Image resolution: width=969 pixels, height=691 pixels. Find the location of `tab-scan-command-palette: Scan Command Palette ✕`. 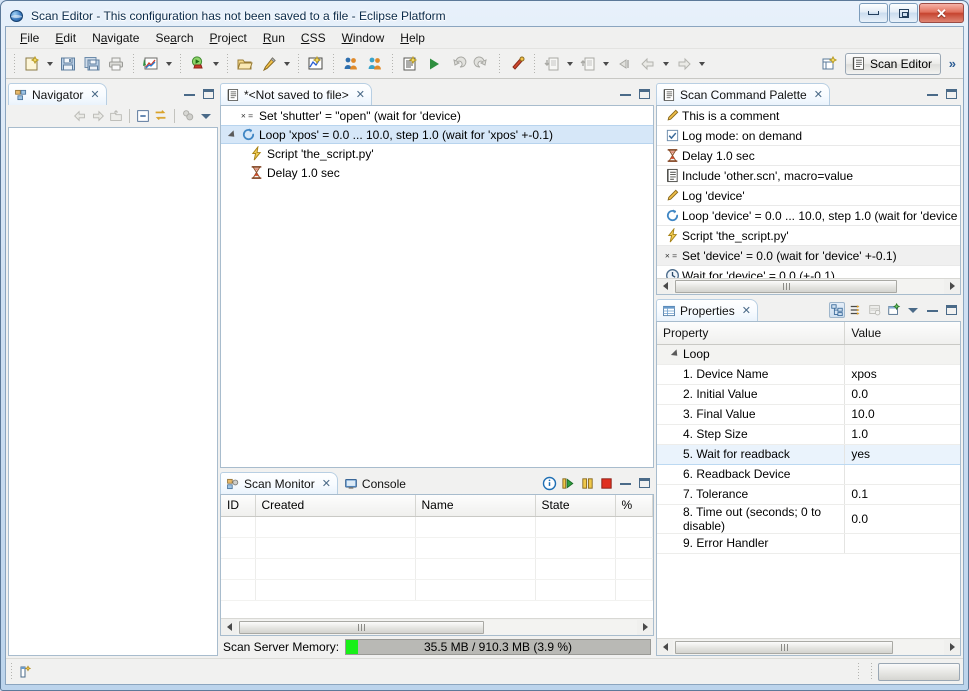

tab-scan-command-palette: Scan Command Palette ✕ is located at coordinates (743, 94).